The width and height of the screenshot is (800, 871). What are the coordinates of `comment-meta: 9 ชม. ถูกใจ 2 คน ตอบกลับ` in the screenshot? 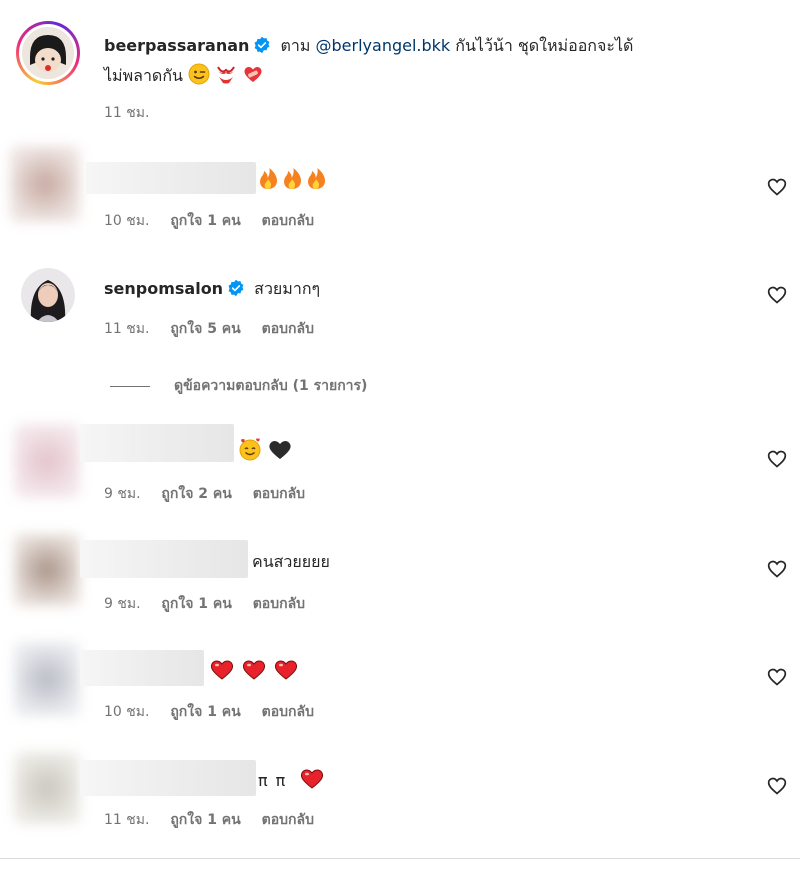 It's located at (212, 494).